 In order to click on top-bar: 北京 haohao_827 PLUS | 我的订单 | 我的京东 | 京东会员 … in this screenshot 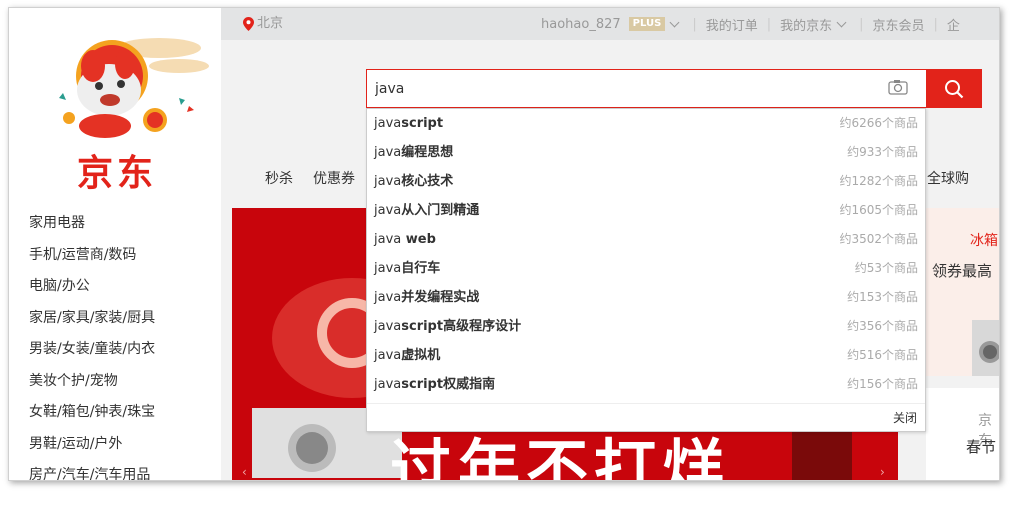, I will do `click(610, 24)`.